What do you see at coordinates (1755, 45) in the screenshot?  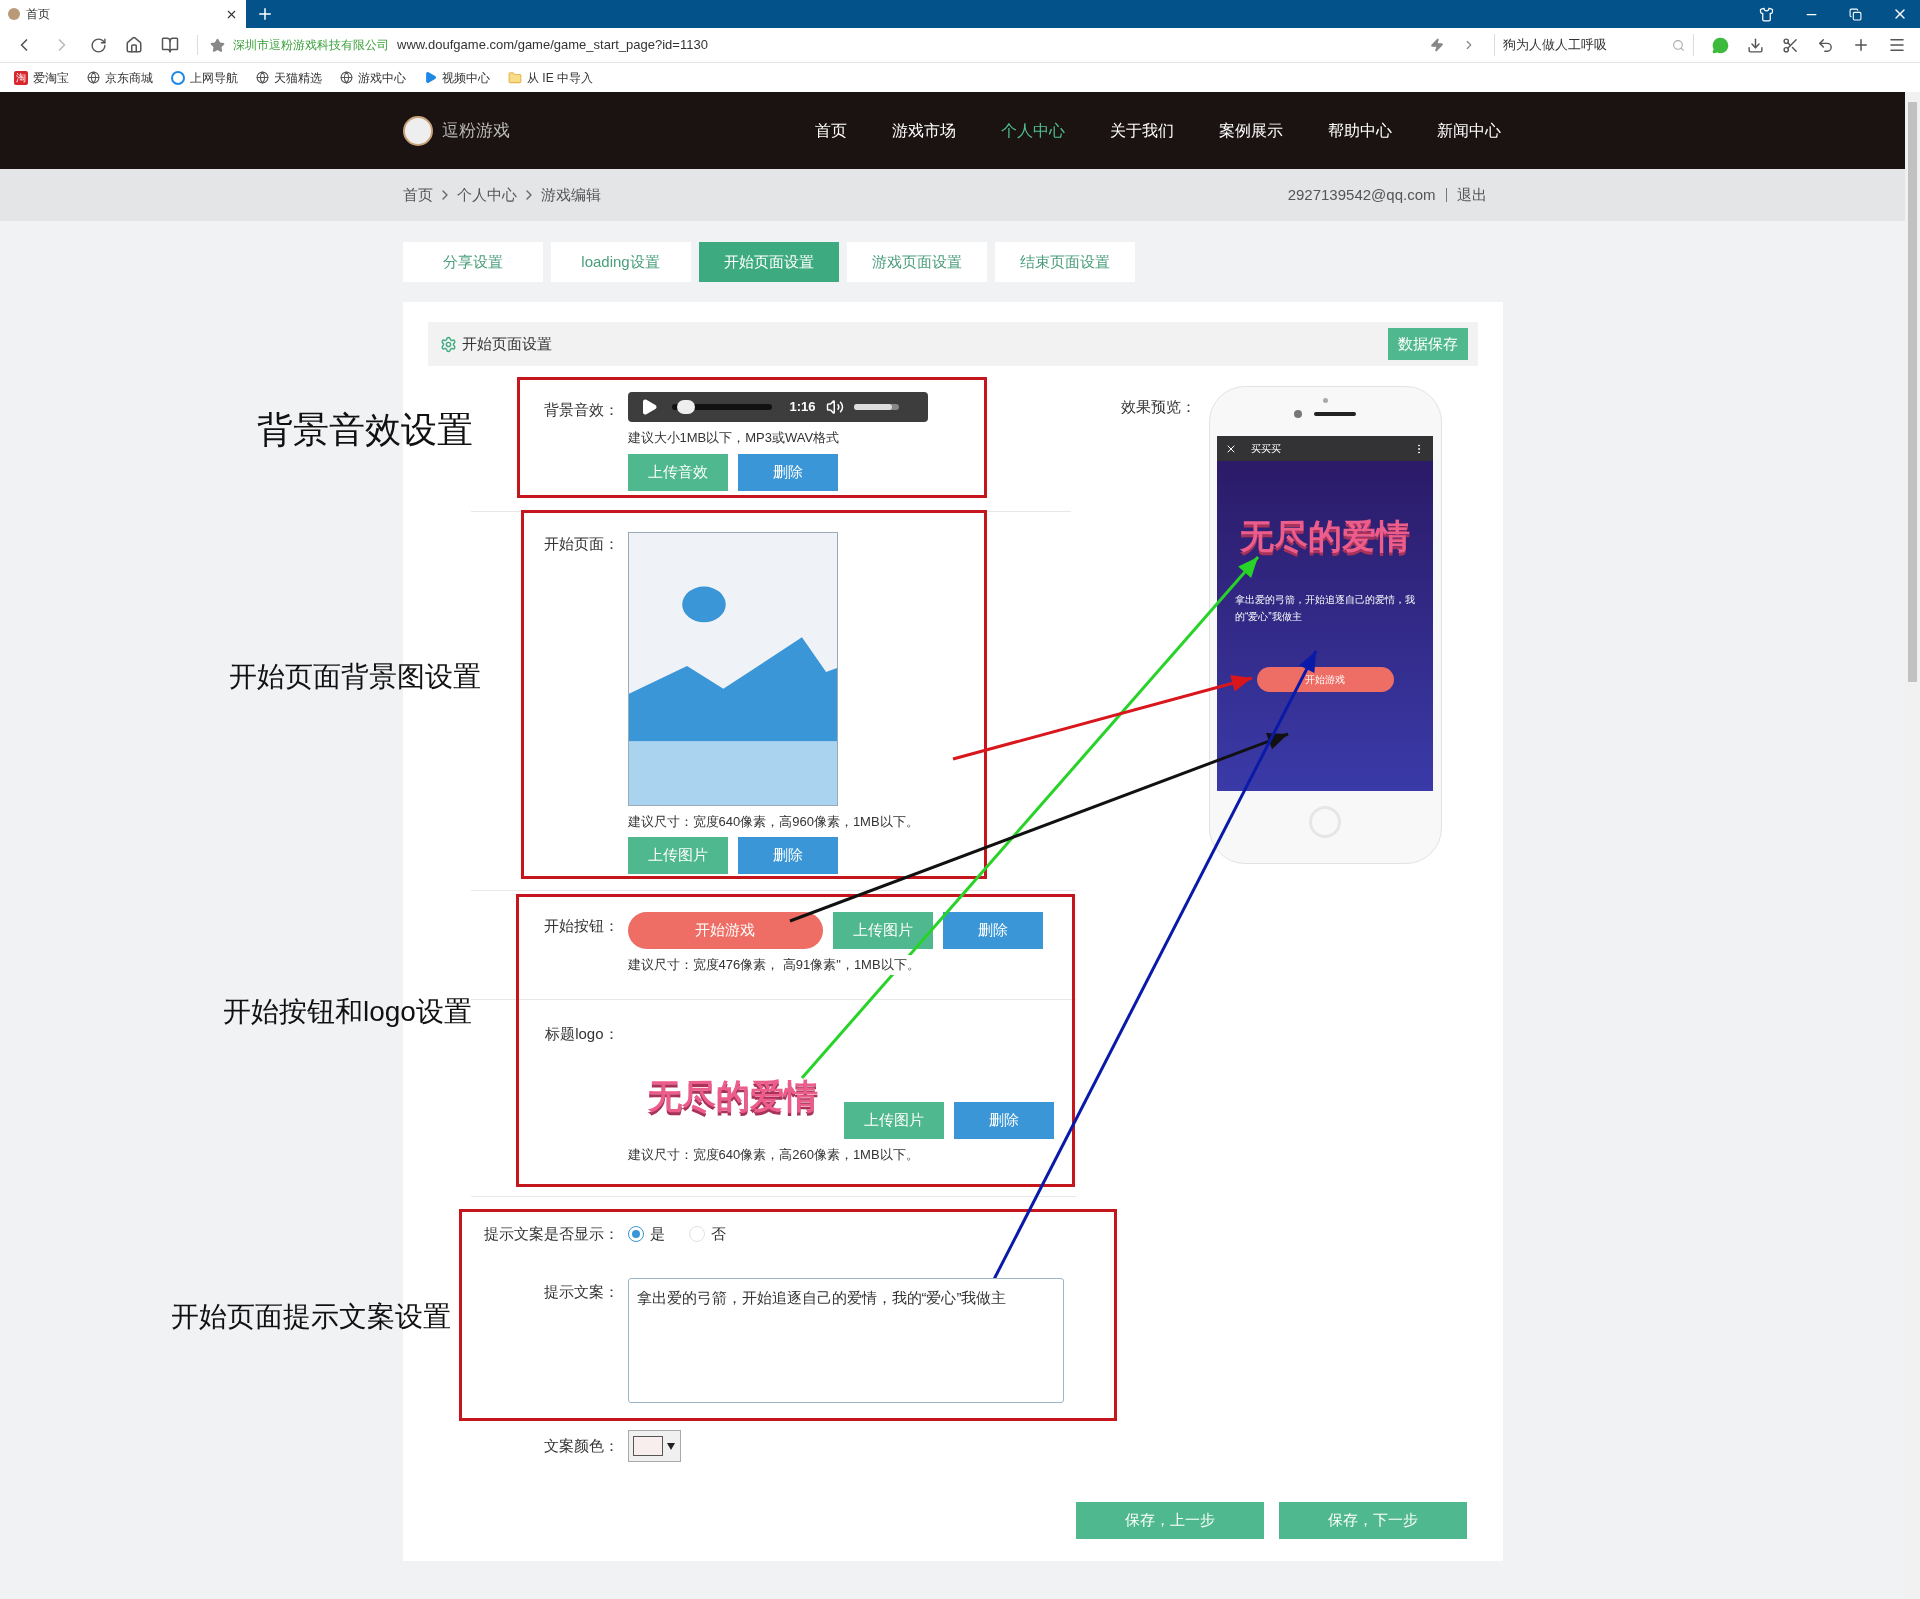 I see `download-icon` at bounding box center [1755, 45].